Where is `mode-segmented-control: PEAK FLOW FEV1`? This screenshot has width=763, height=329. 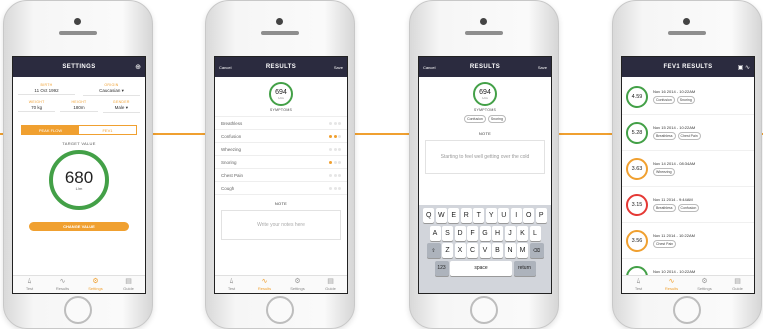 mode-segmented-control: PEAK FLOW FEV1 is located at coordinates (79, 130).